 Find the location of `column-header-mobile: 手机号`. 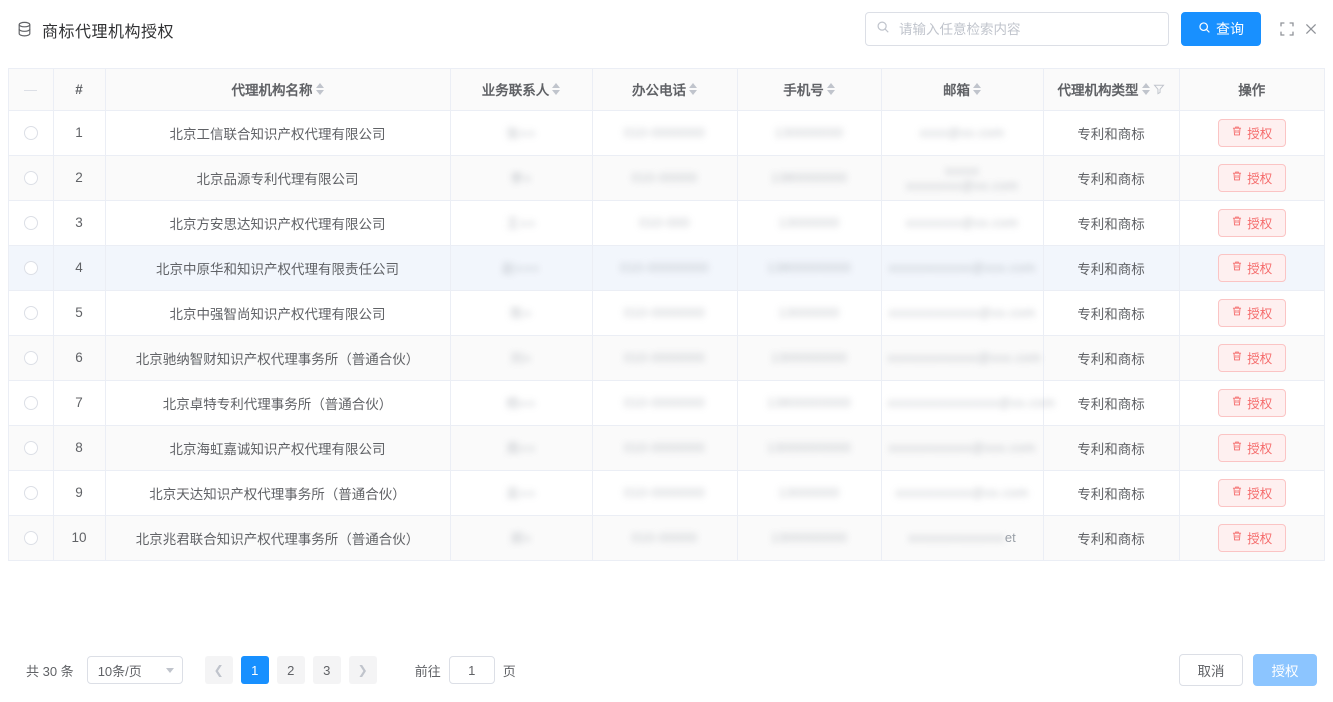

column-header-mobile: 手机号 is located at coordinates (809, 90).